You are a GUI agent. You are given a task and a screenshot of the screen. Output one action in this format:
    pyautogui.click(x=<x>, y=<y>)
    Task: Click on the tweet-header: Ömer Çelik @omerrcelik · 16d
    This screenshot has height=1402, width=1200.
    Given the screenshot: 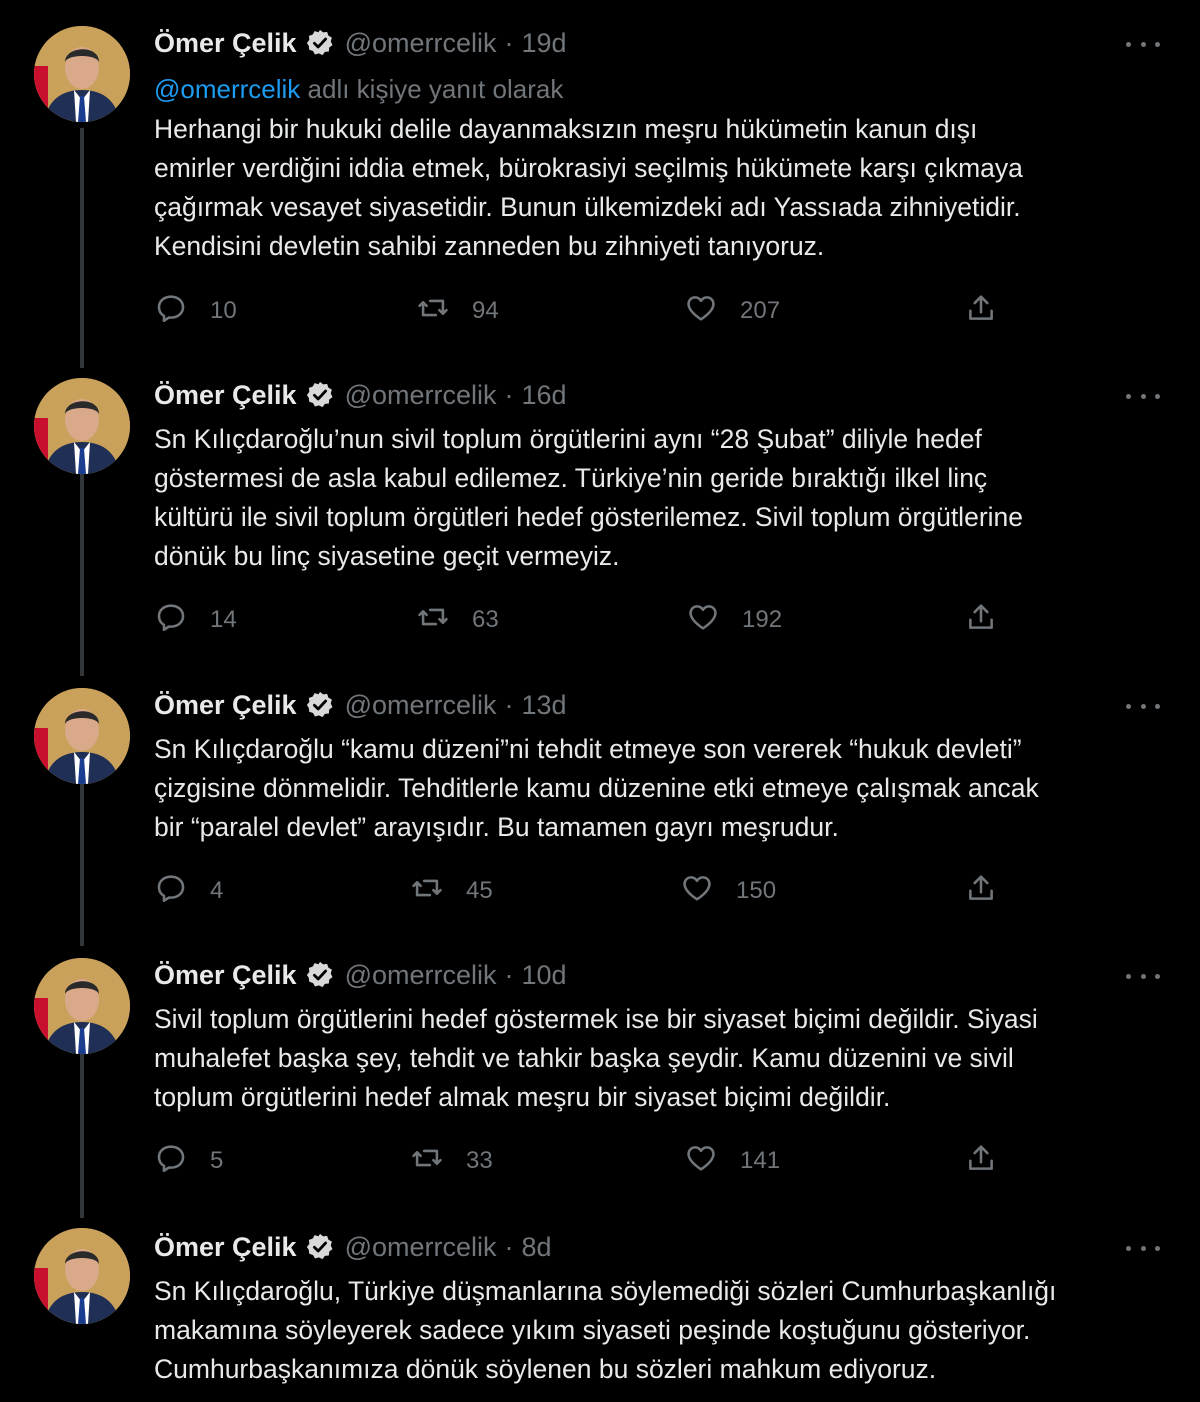 What is the action you would take?
    pyautogui.click(x=360, y=395)
    